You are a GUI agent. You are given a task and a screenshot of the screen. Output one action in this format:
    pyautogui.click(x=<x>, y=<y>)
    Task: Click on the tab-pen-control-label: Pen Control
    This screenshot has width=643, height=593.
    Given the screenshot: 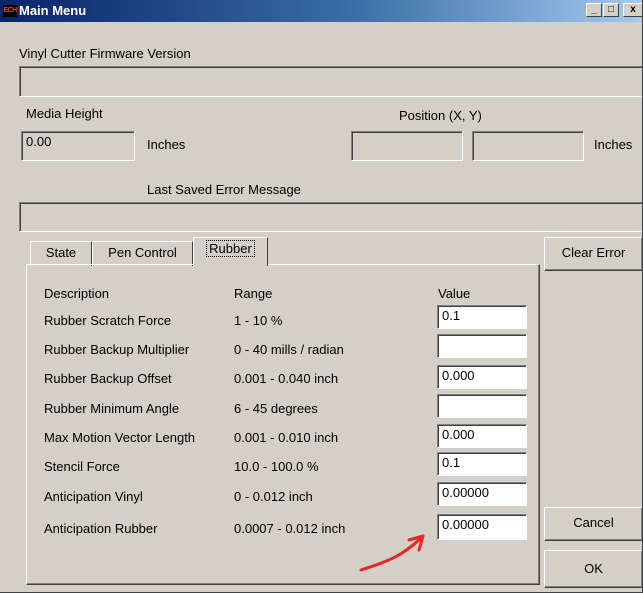 What is the action you would take?
    pyautogui.click(x=142, y=252)
    